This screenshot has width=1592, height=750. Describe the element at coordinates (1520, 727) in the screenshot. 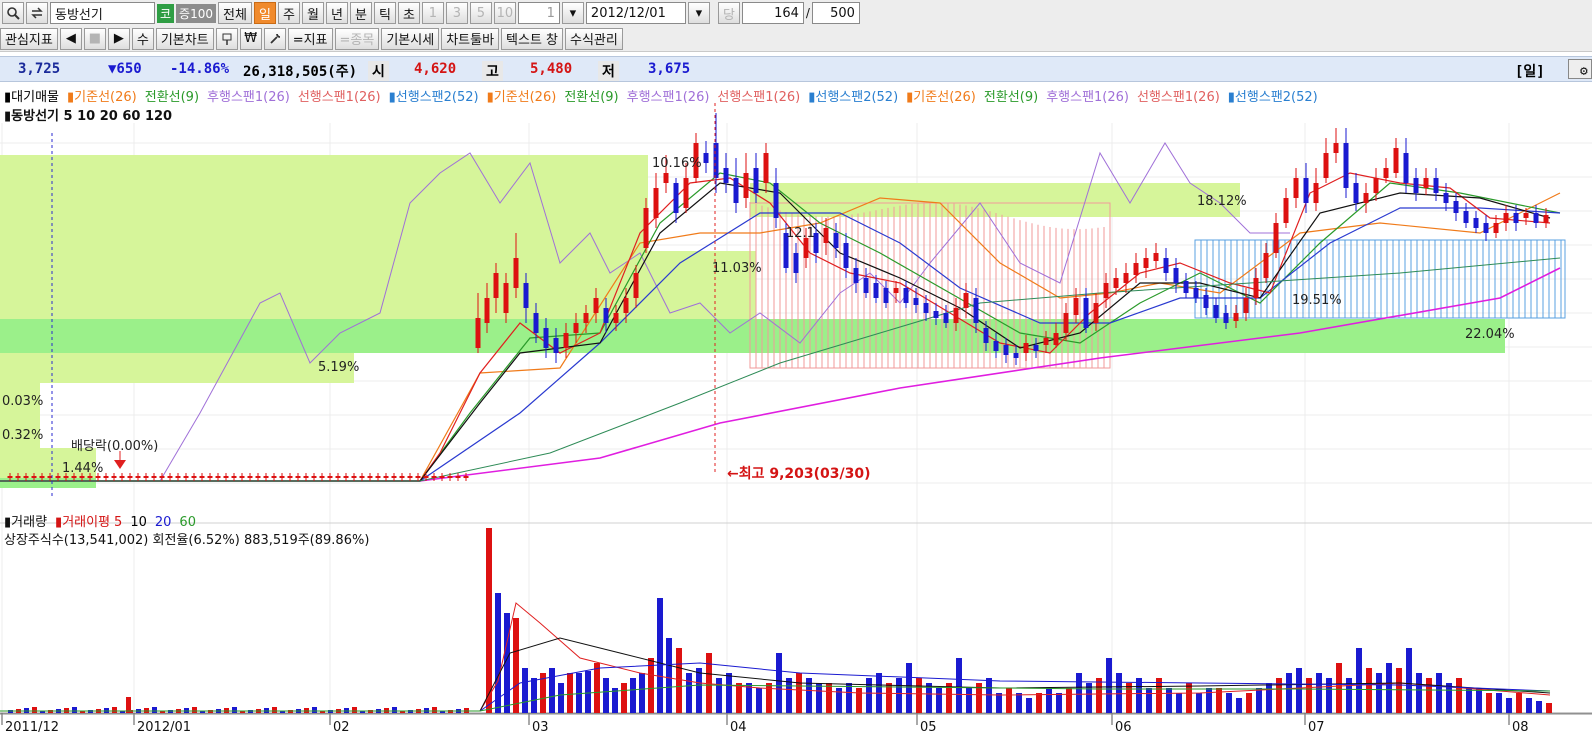

I see `x-axis-label: 08` at that location.